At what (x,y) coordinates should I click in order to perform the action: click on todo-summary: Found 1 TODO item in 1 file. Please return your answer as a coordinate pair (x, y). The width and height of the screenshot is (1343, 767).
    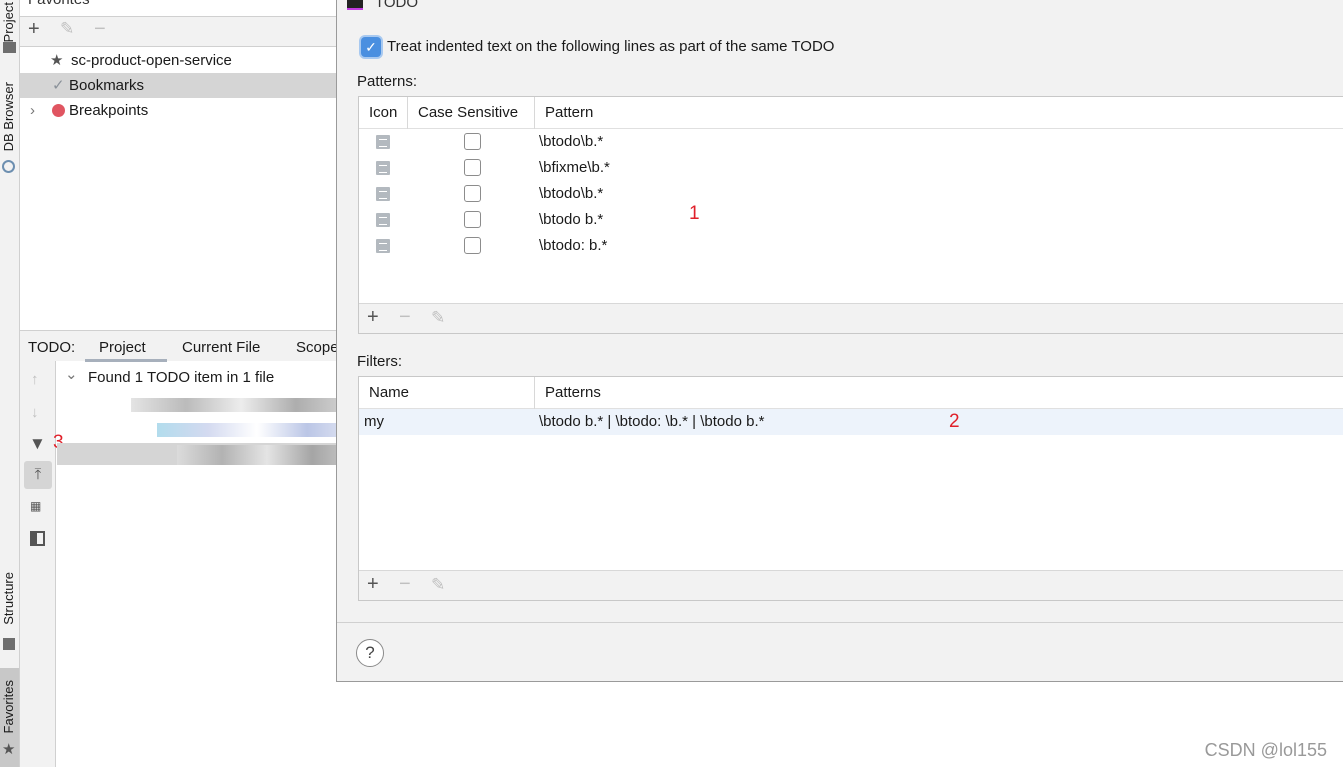
    Looking at the image, I should click on (181, 377).